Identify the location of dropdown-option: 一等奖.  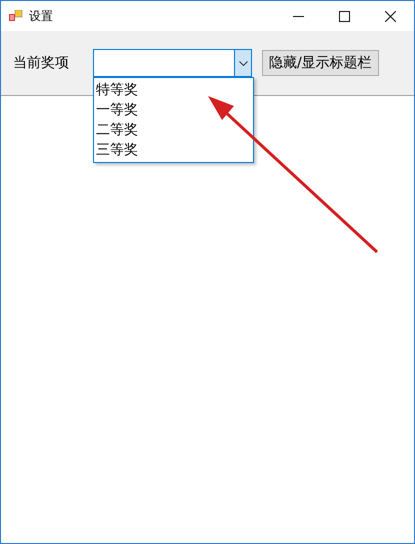
(173, 110).